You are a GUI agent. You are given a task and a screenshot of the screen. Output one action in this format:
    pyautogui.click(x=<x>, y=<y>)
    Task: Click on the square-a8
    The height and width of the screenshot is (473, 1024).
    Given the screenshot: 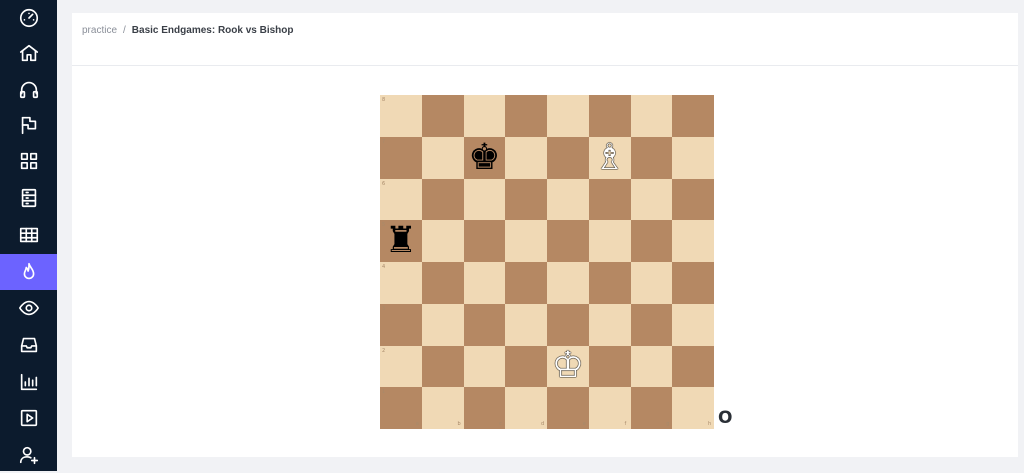 What is the action you would take?
    pyautogui.click(x=401, y=116)
    